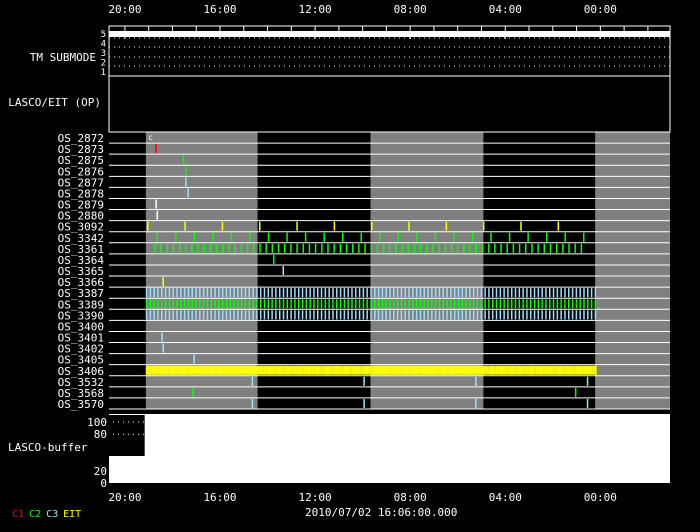  Describe the element at coordinates (410, 9) in the screenshot. I see `time-tick-label-top: 08:00` at that location.